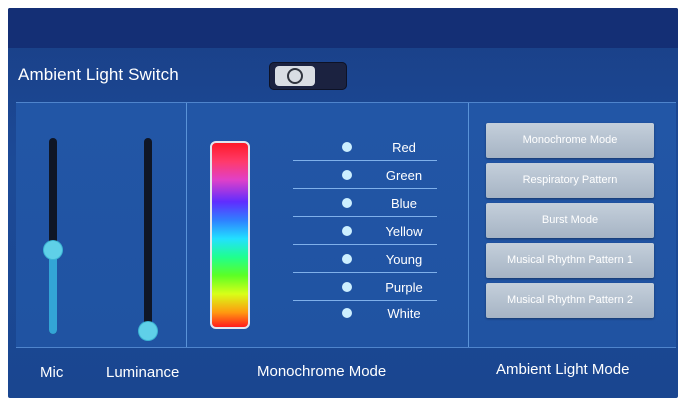 The image size is (683, 405). Describe the element at coordinates (322, 371) in the screenshot. I see `monochrome-mode-label: Monochrome Mode` at that location.